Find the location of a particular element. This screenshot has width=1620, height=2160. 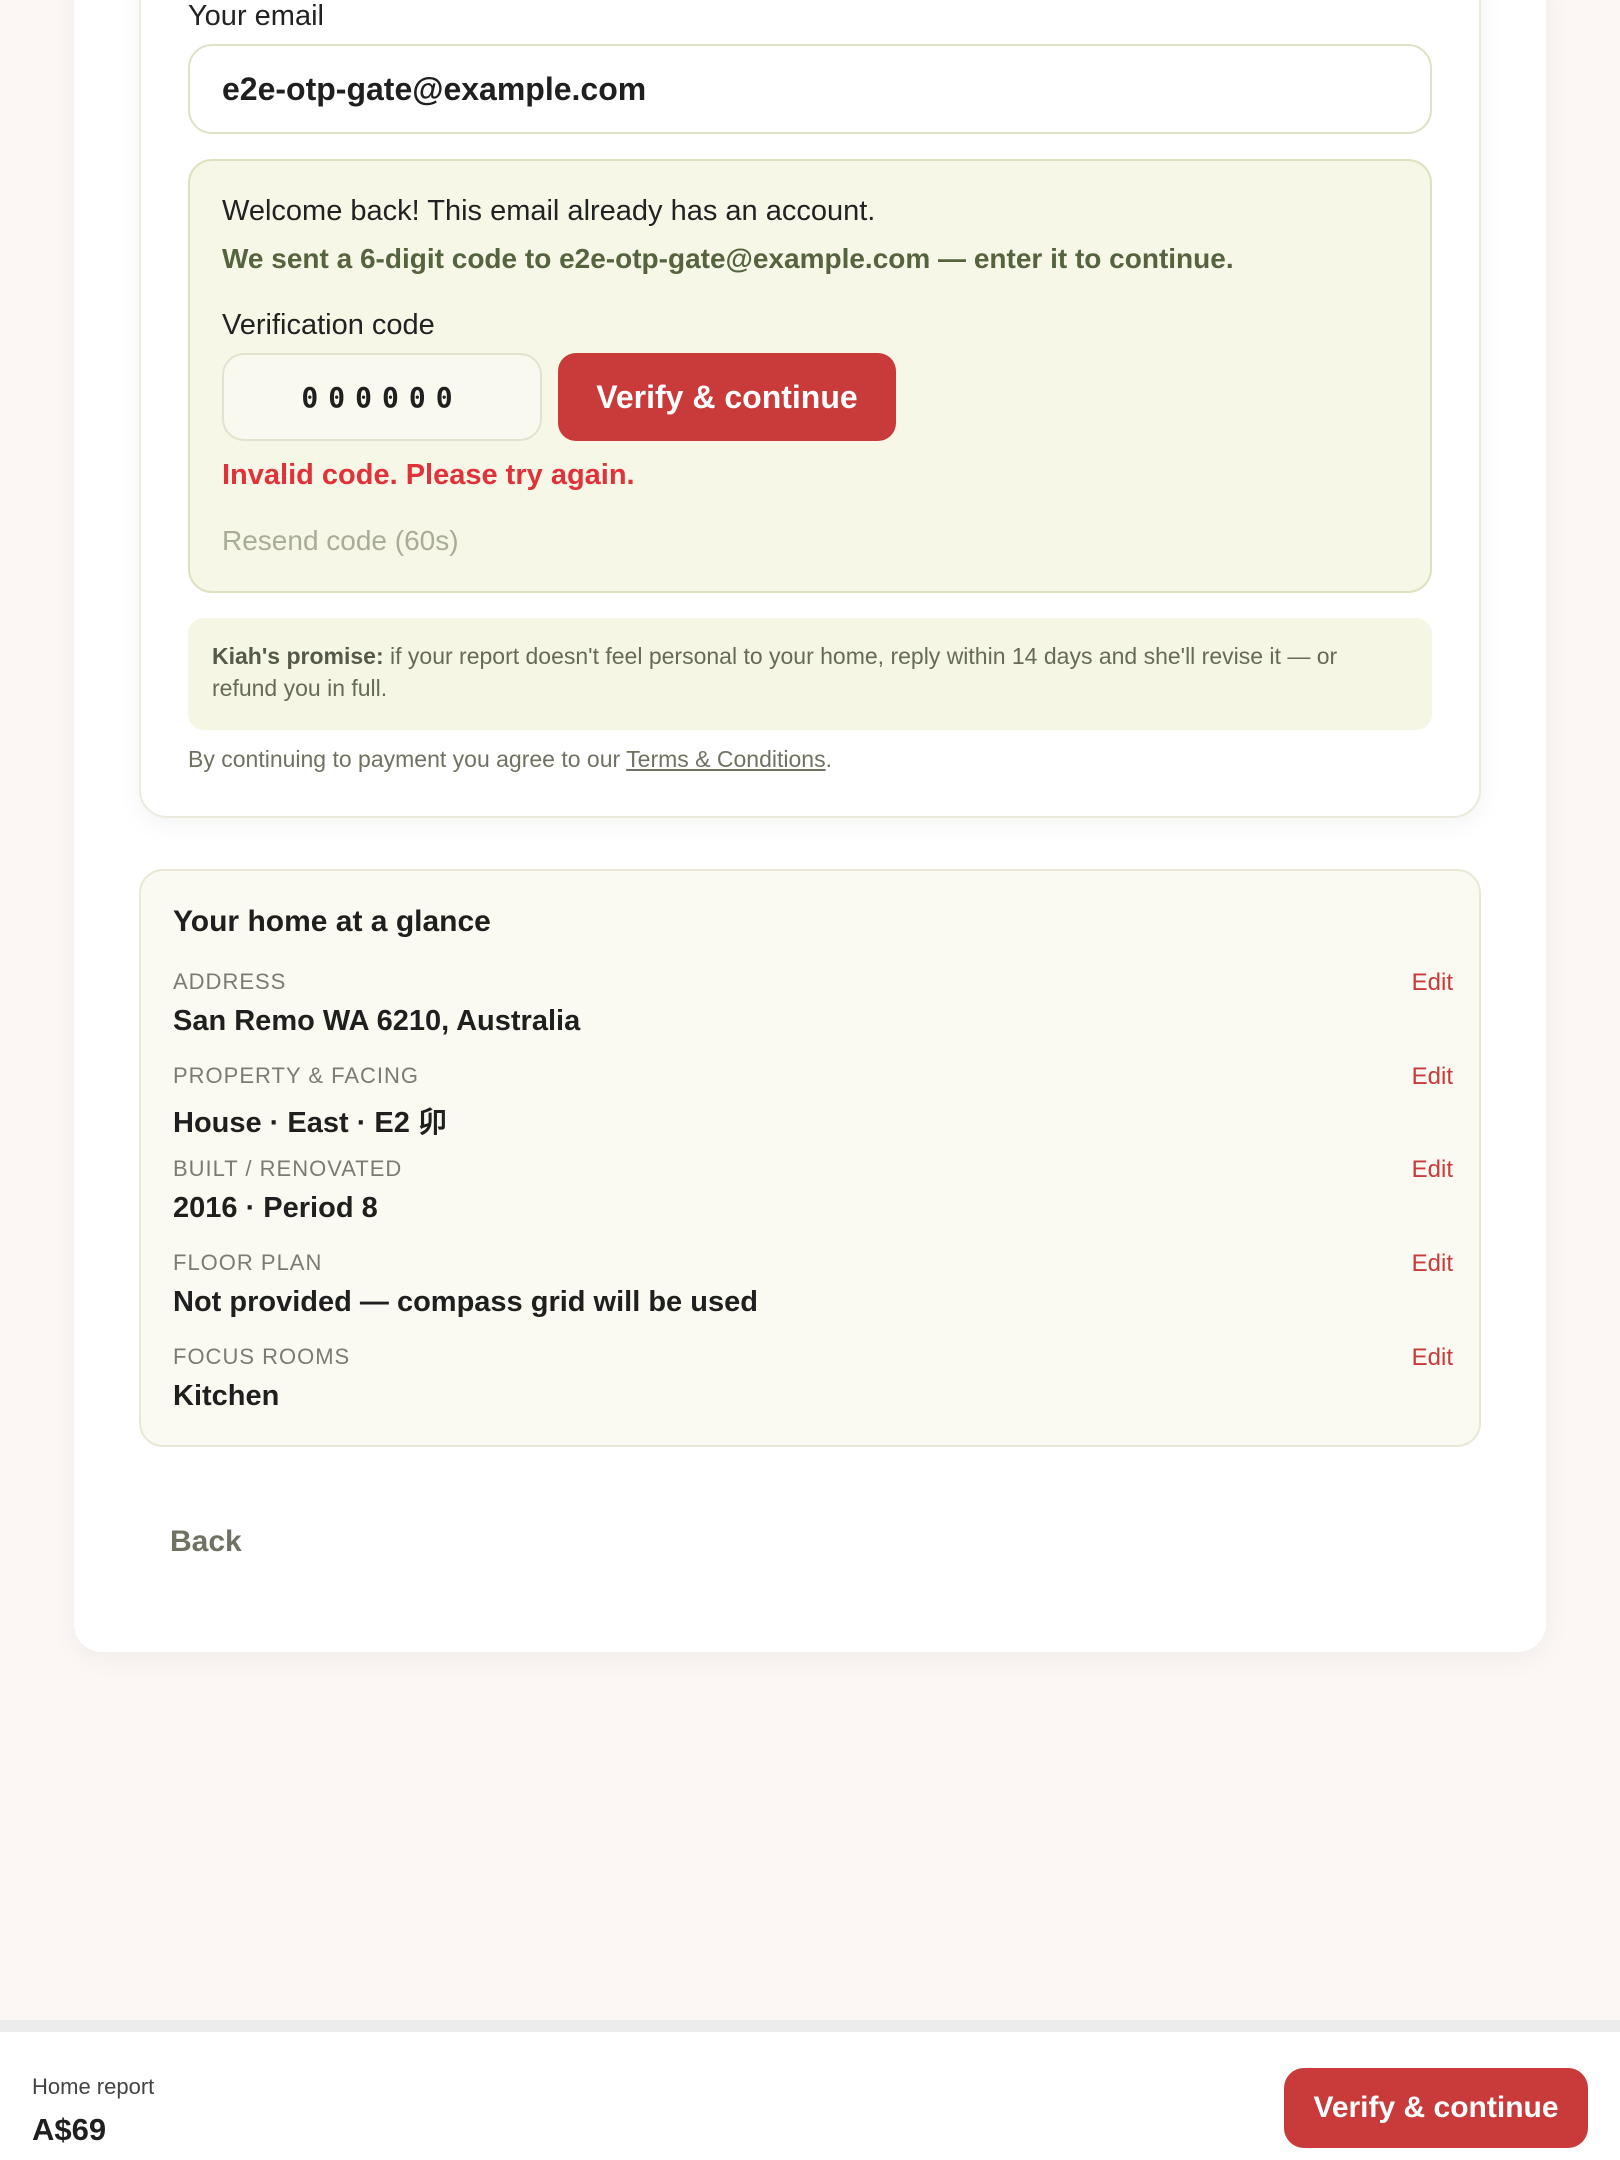

summary-row-focus-rooms: FOCUS ROOMS Kitchen Edit is located at coordinates (813, 1378).